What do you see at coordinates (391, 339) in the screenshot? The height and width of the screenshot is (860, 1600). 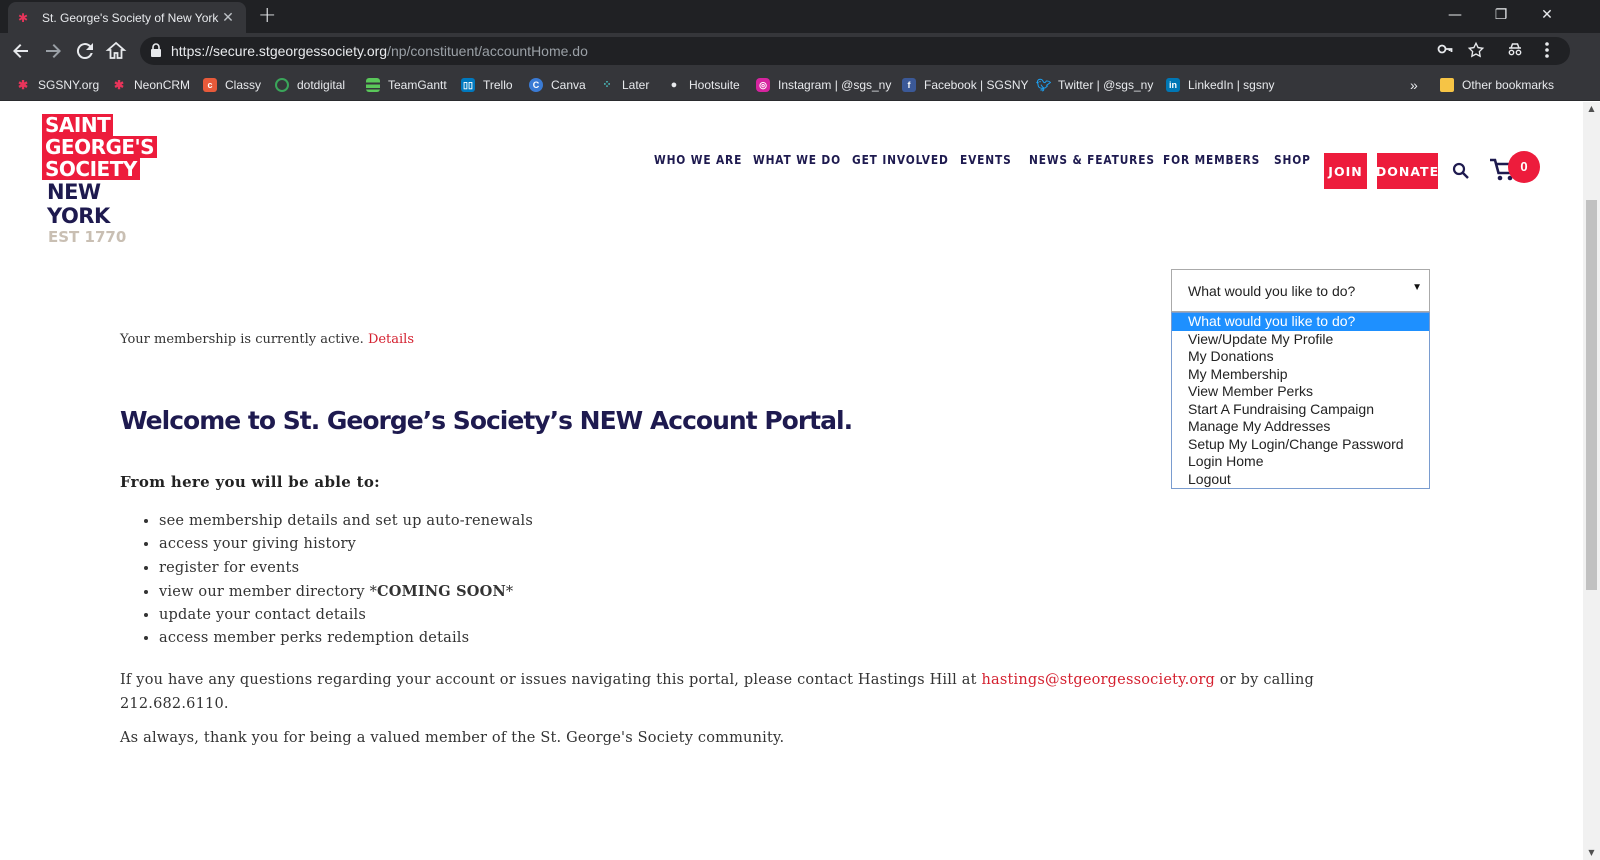 I see `details-link: Details` at bounding box center [391, 339].